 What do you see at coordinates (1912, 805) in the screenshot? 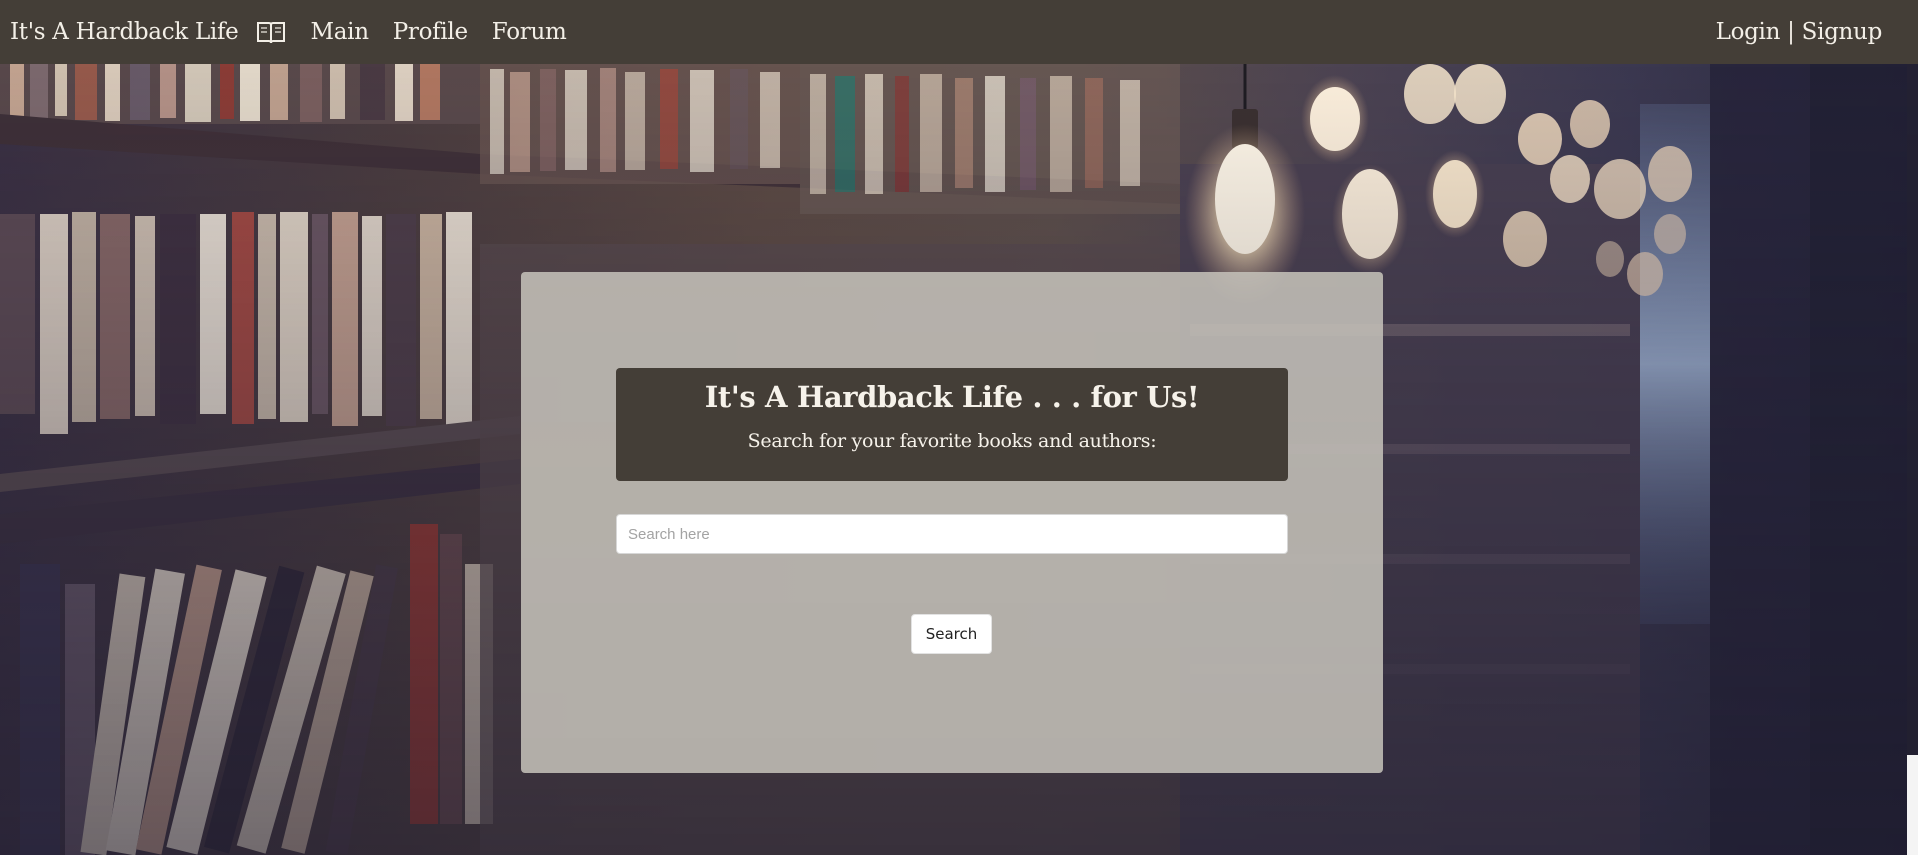
I see `page-scrollbar-thumb` at bounding box center [1912, 805].